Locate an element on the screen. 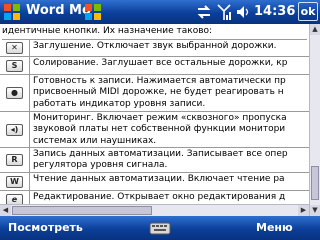 The image size is (320, 240). vertical-scrollbar: ▲ ▼ is located at coordinates (314, 120).